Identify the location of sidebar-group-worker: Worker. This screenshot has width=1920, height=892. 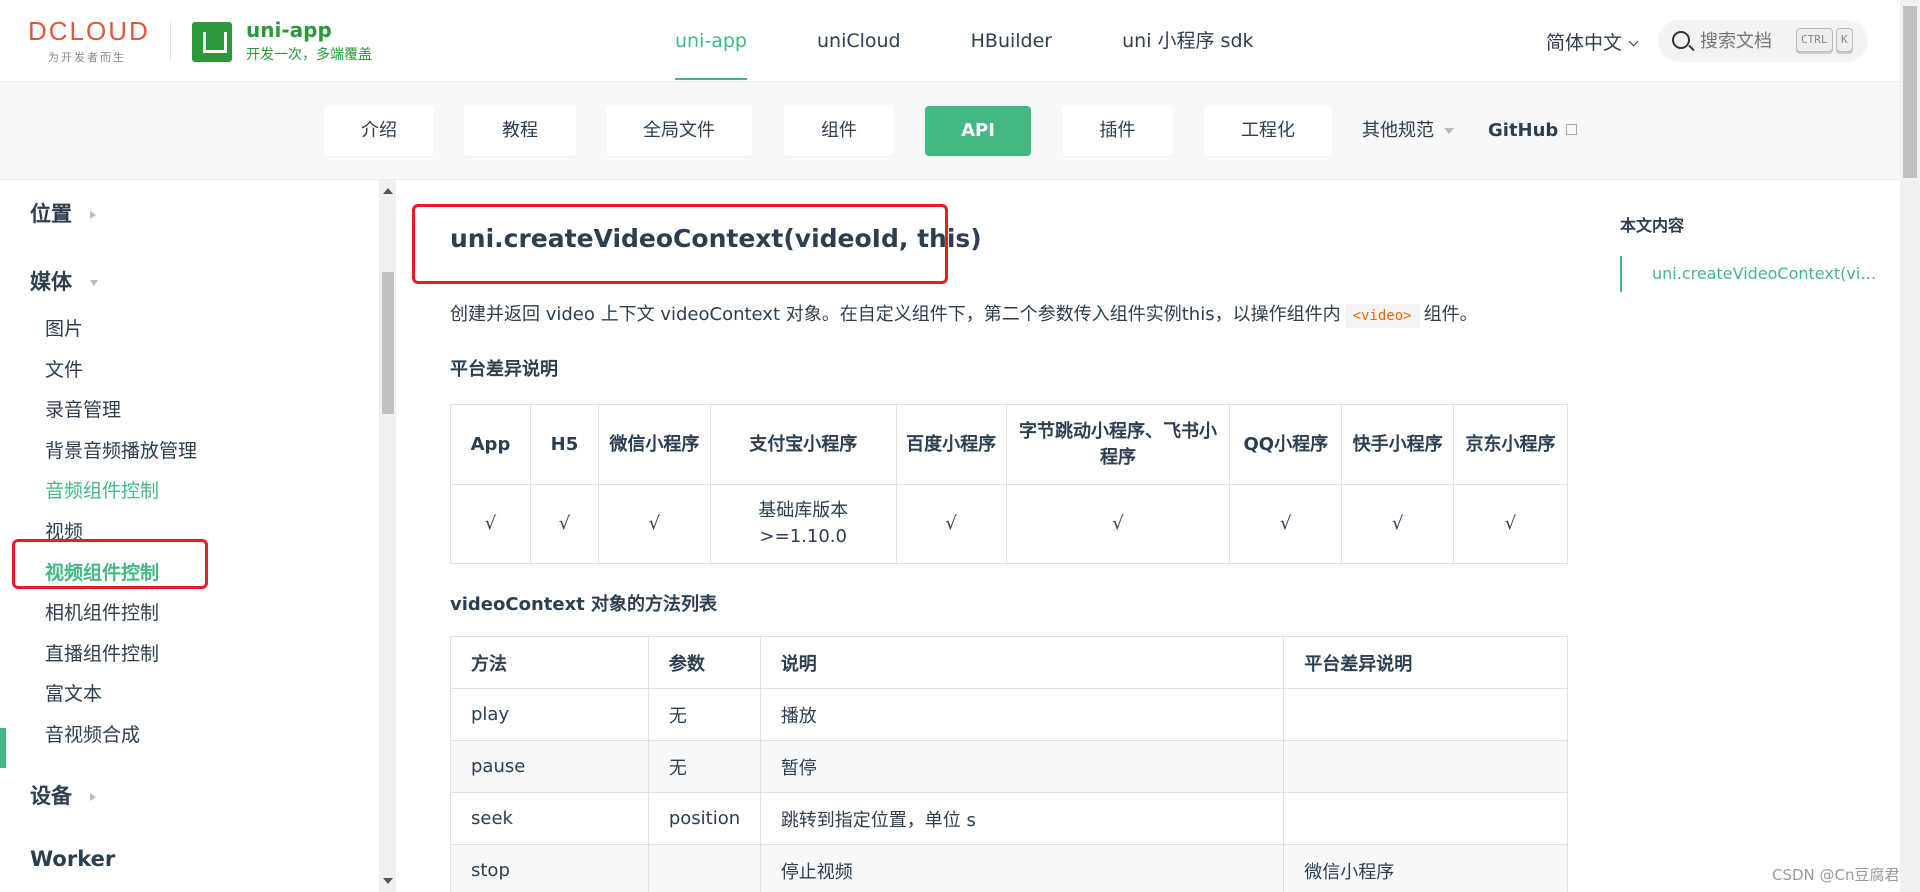
(72, 859).